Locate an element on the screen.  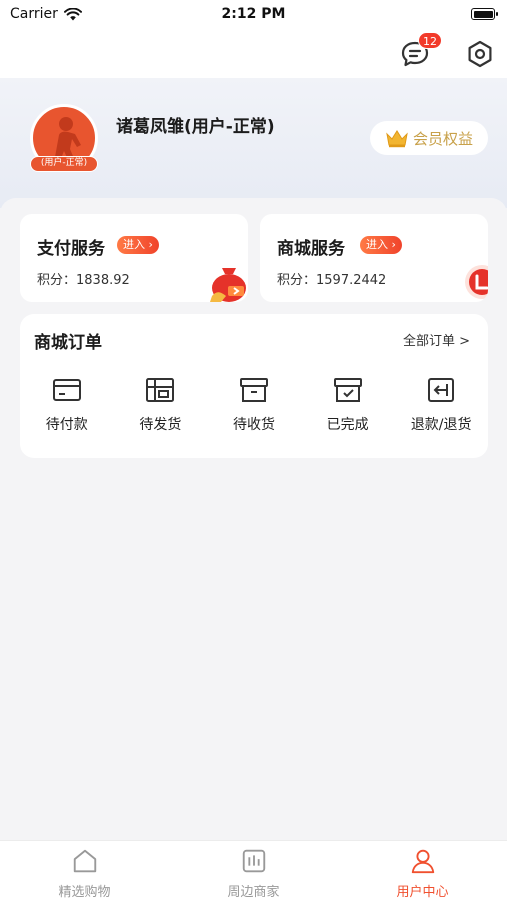
store-icon is located at coordinates (160, 390).